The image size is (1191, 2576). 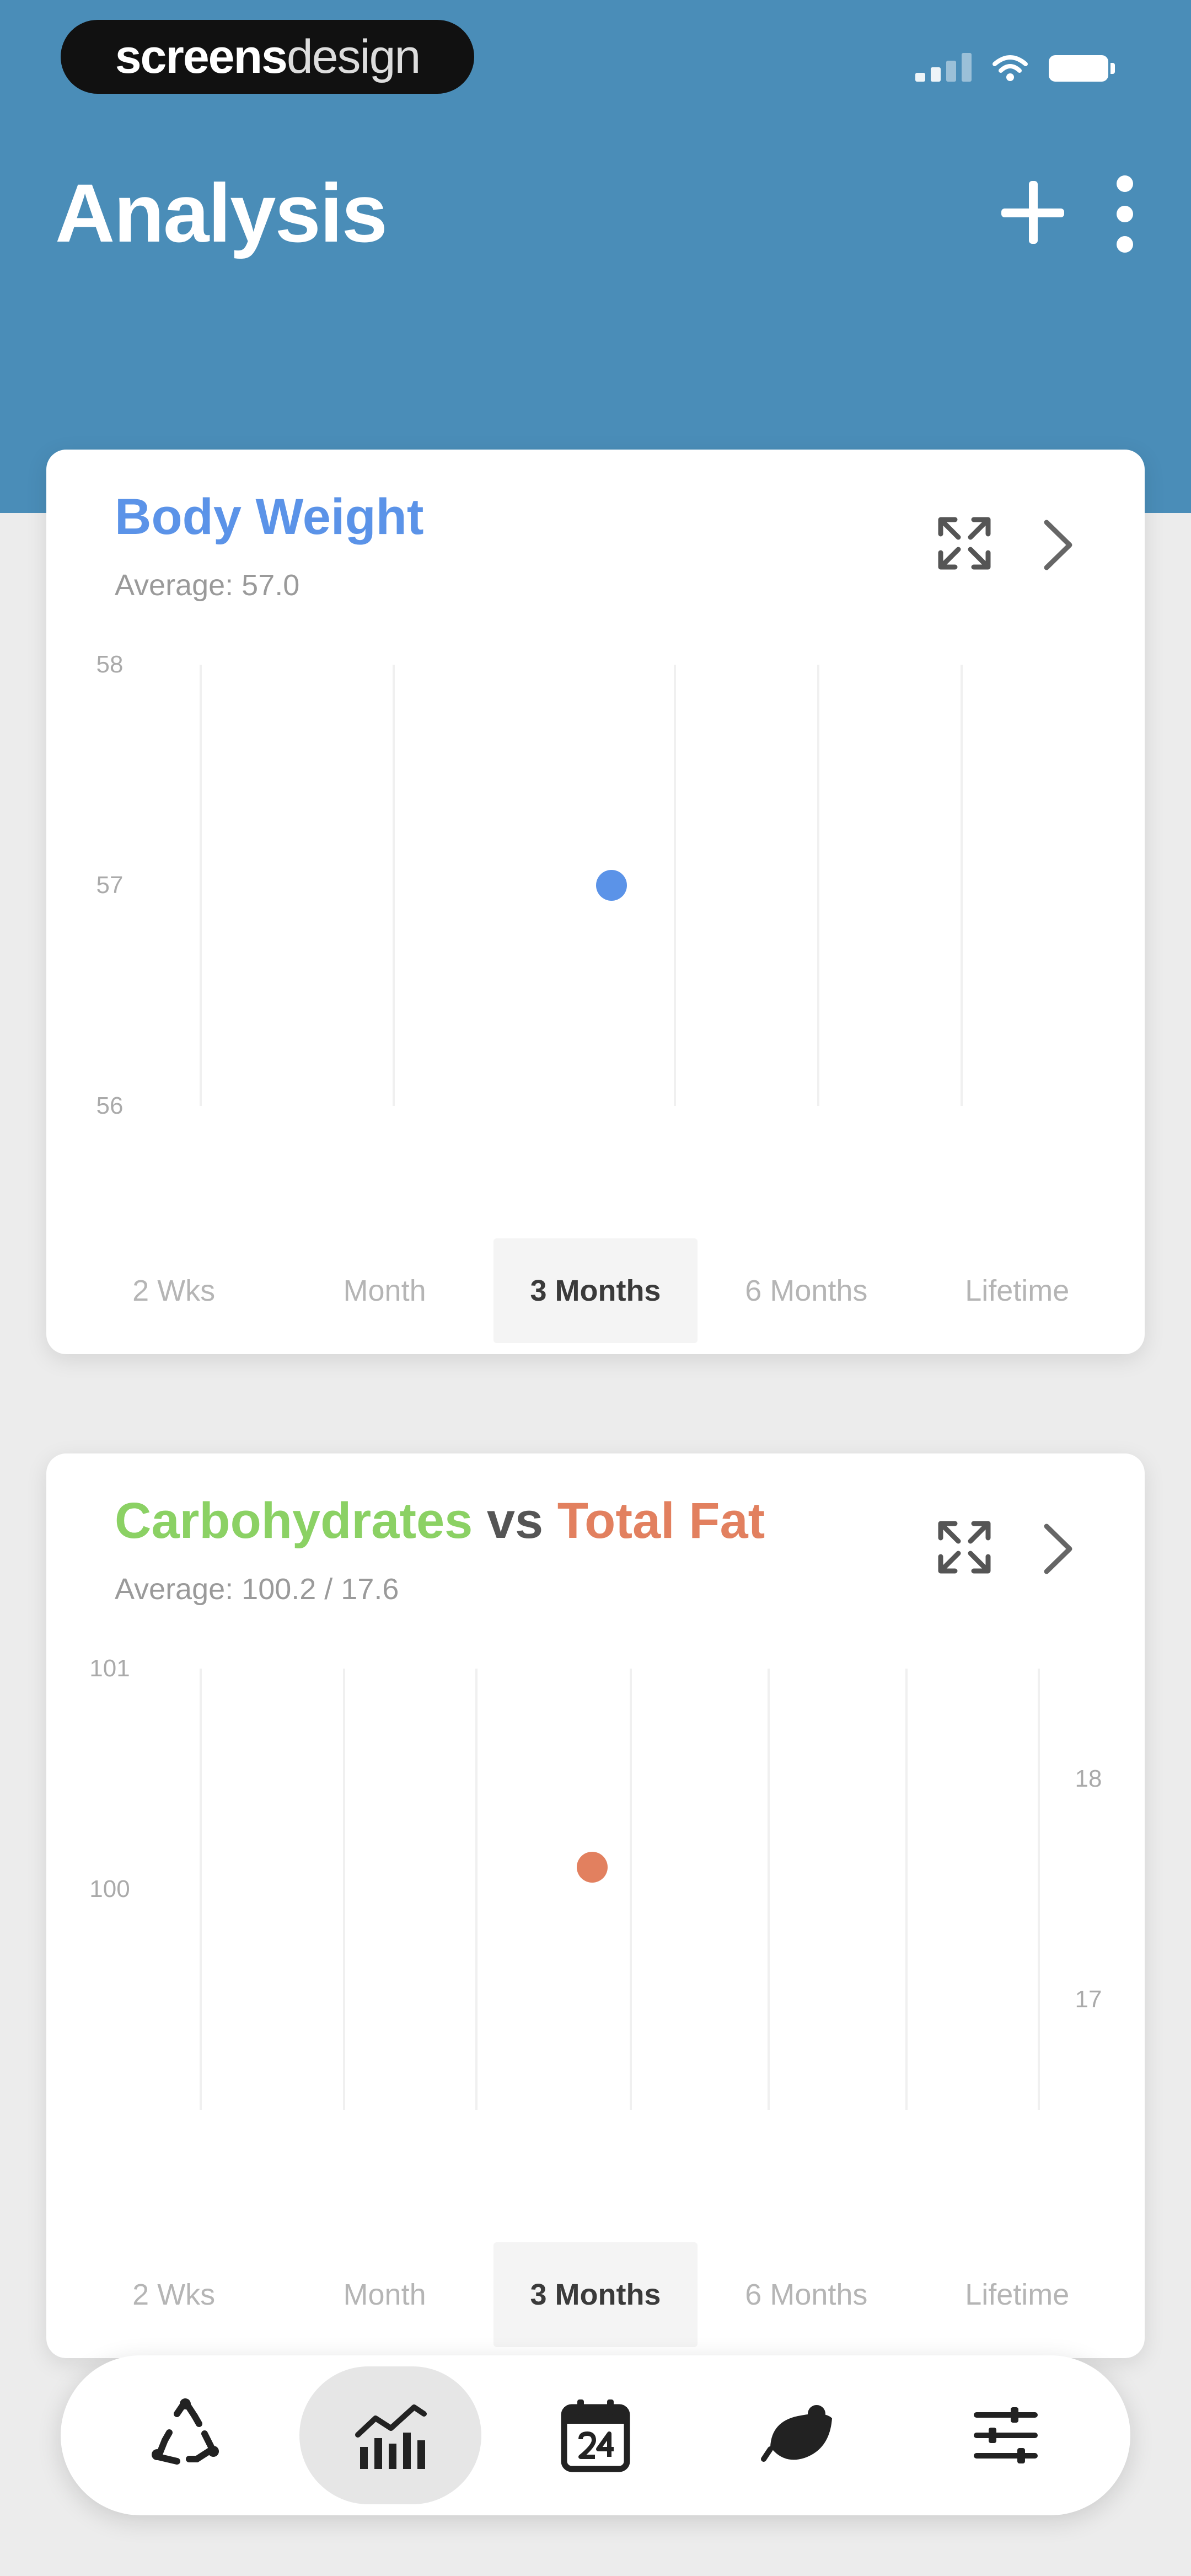 I want to click on card-average: Average: 100.2 / 17.6, so click(x=257, y=1589).